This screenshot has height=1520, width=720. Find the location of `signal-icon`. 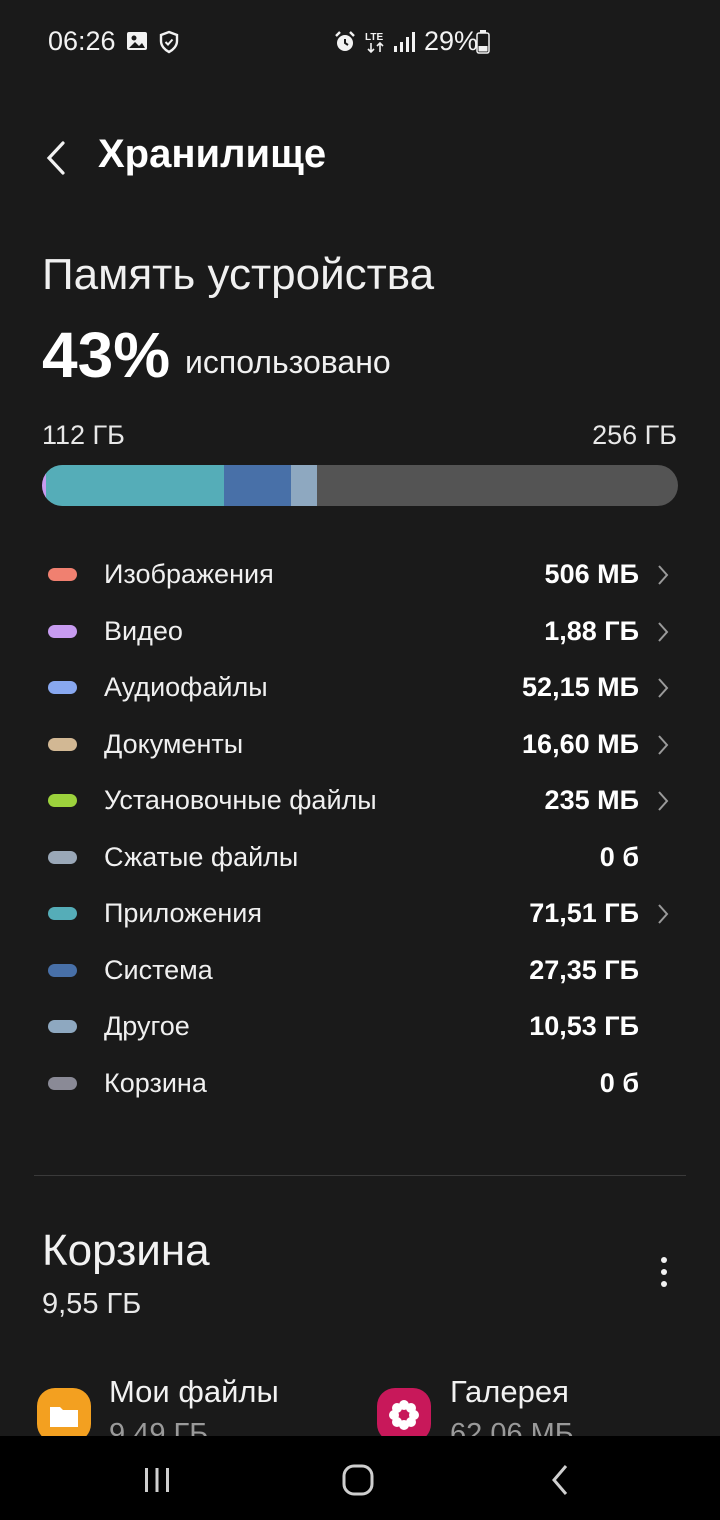

signal-icon is located at coordinates (404, 44).